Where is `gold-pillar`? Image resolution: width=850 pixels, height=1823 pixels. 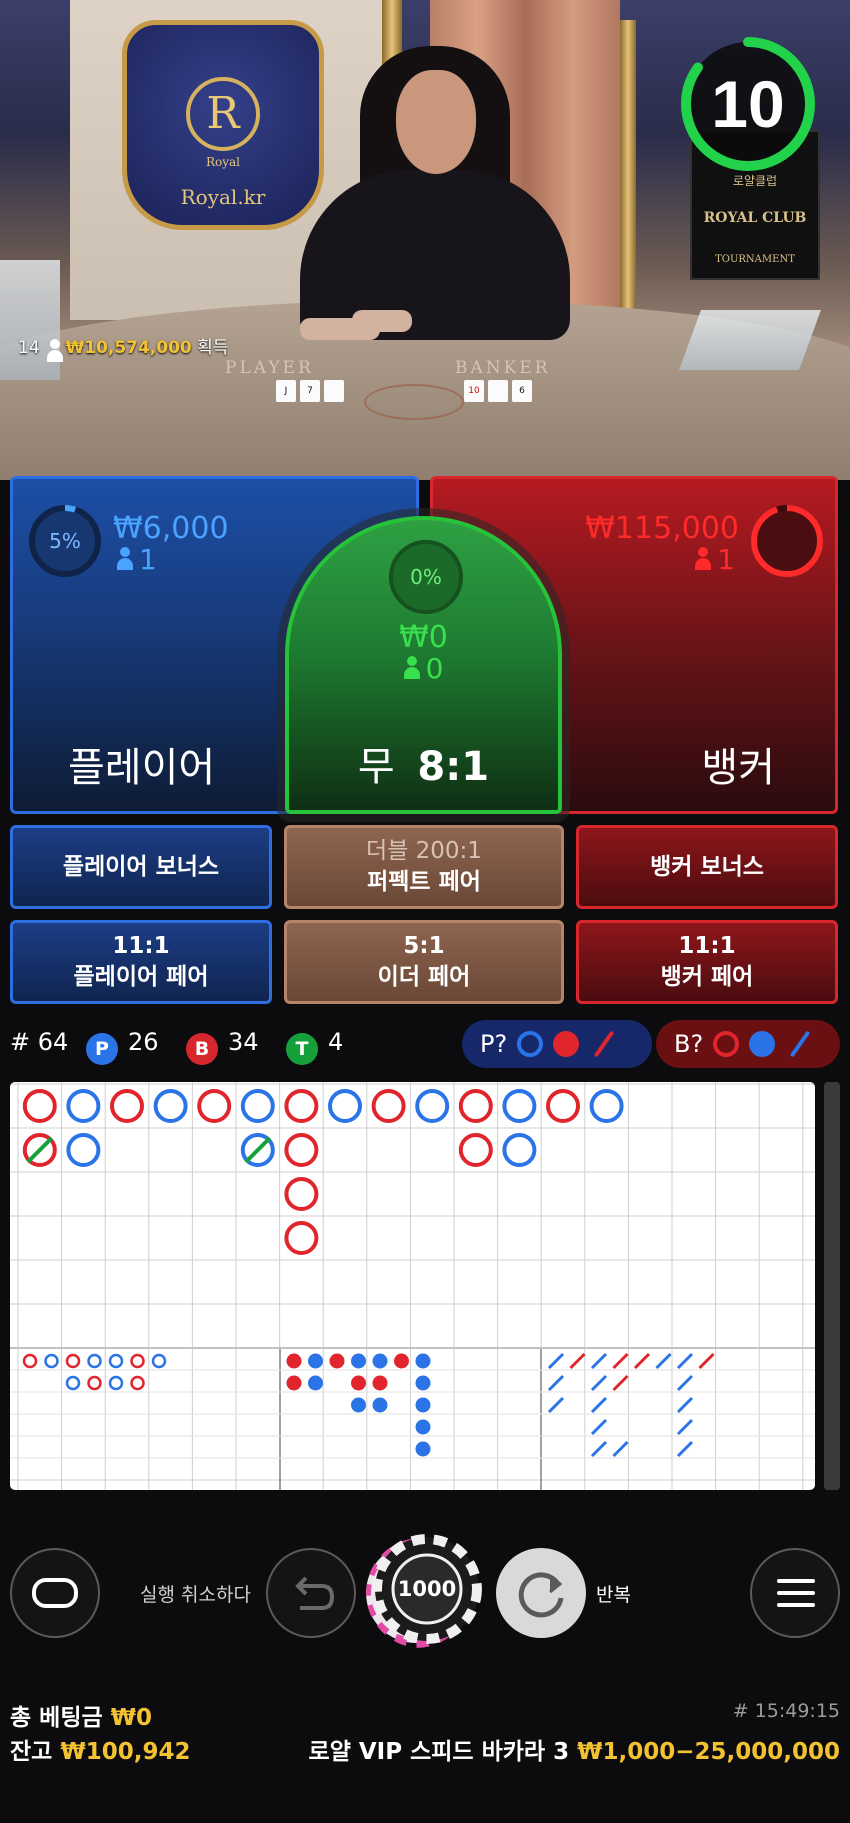 gold-pillar is located at coordinates (628, 170).